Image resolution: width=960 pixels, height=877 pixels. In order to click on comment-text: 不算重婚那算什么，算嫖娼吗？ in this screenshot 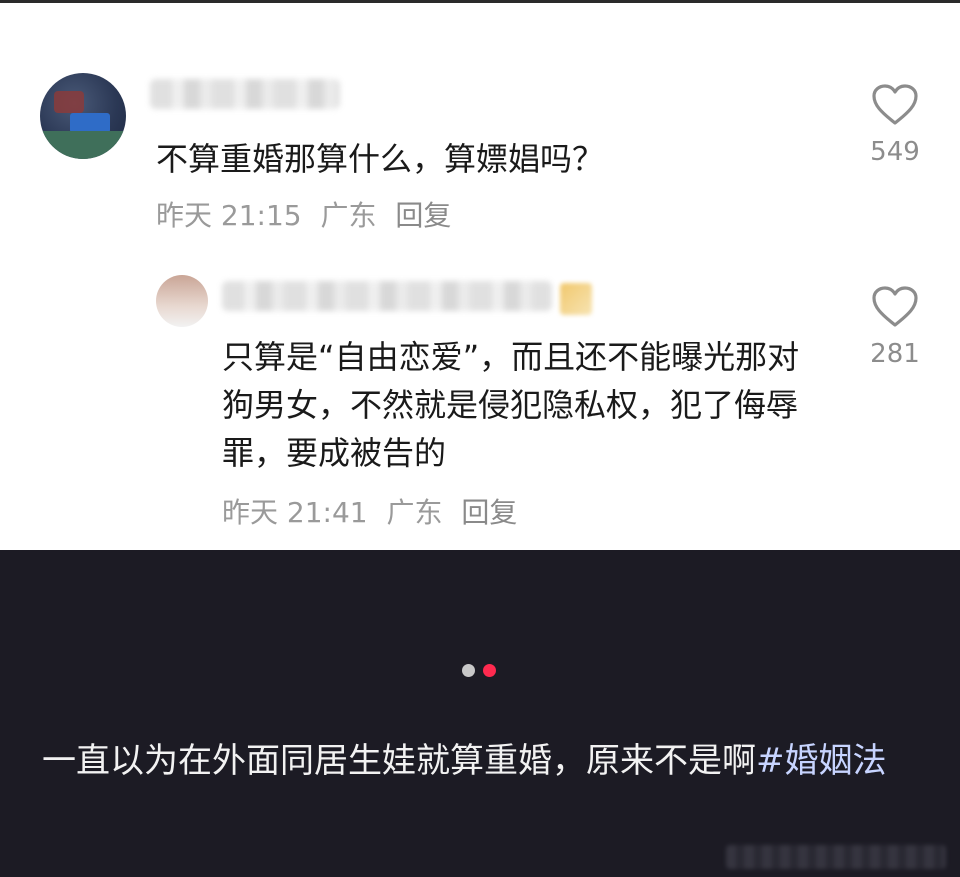, I will do `click(380, 159)`.